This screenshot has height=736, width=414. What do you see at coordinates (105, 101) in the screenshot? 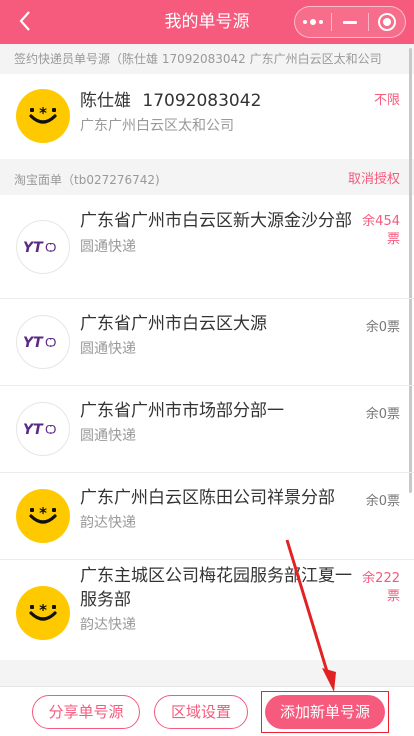
I see `courier-name: 陈仕雄` at bounding box center [105, 101].